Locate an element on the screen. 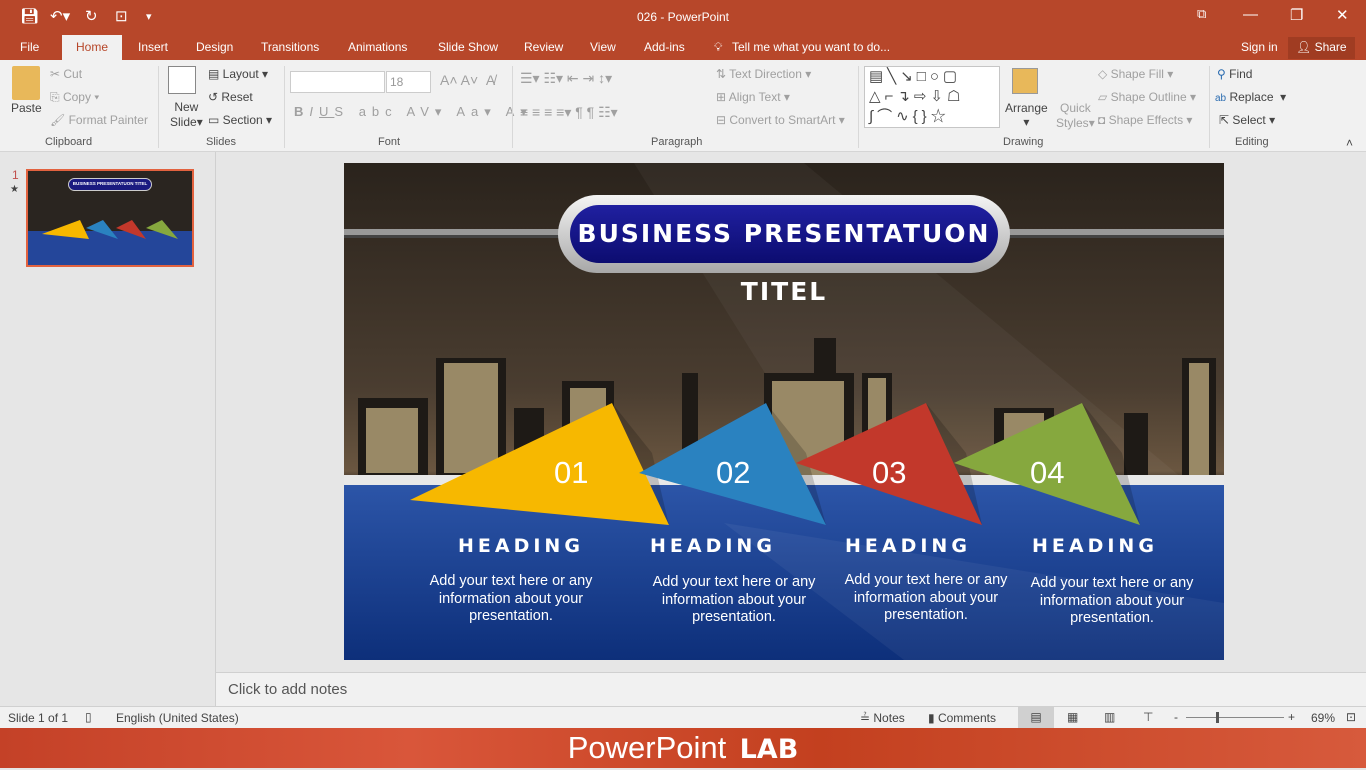  shape-outline-button: ▱ Shape Outline ▾ is located at coordinates (1147, 97).